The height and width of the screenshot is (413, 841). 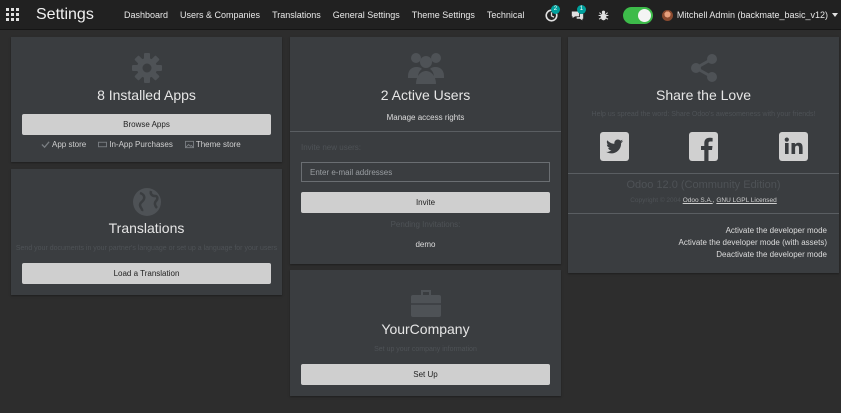 I want to click on apps-grid-icon, so click(x=12, y=14).